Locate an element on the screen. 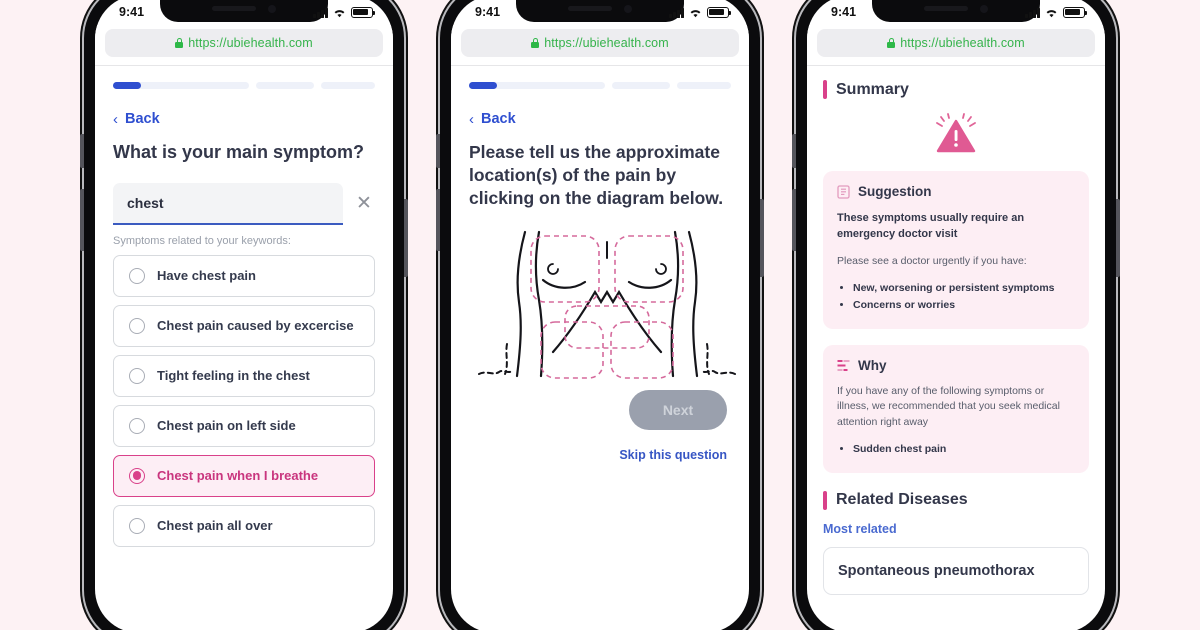 This screenshot has height=630, width=1200. list-item: Chest pain caused by excercise is located at coordinates (244, 325).